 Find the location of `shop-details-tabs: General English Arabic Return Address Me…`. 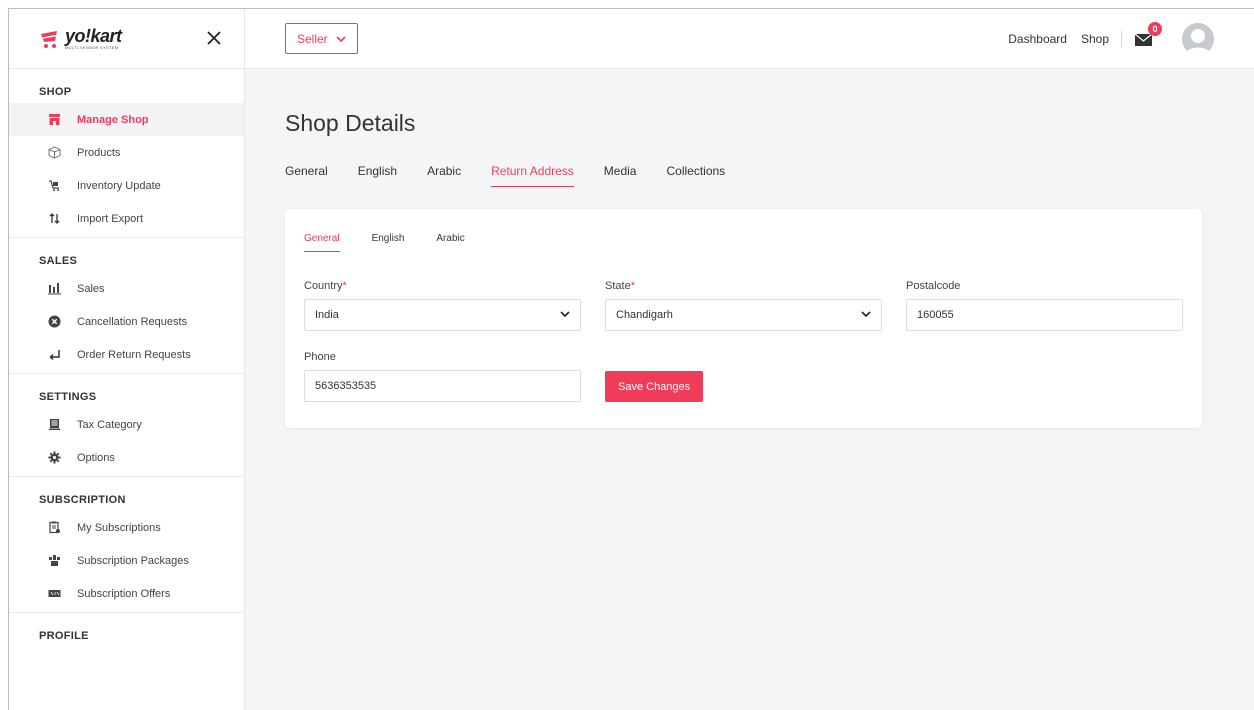

shop-details-tabs: General English Arabic Return Address Me… is located at coordinates (743, 175).